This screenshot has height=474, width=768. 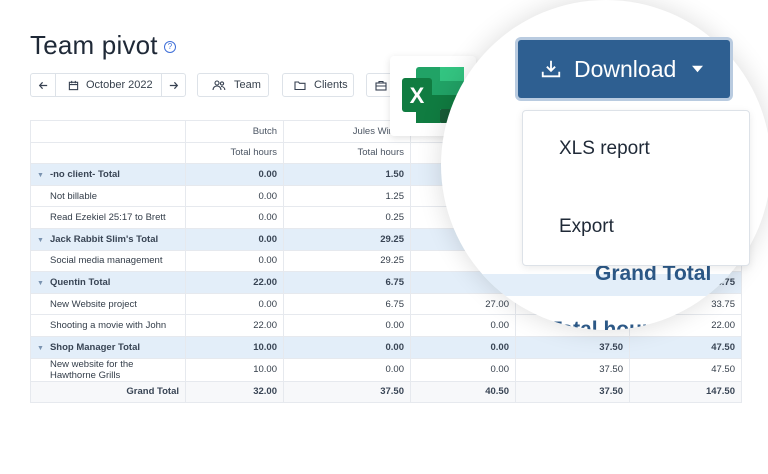 I want to click on row-label-text: Social media management, so click(x=106, y=261).